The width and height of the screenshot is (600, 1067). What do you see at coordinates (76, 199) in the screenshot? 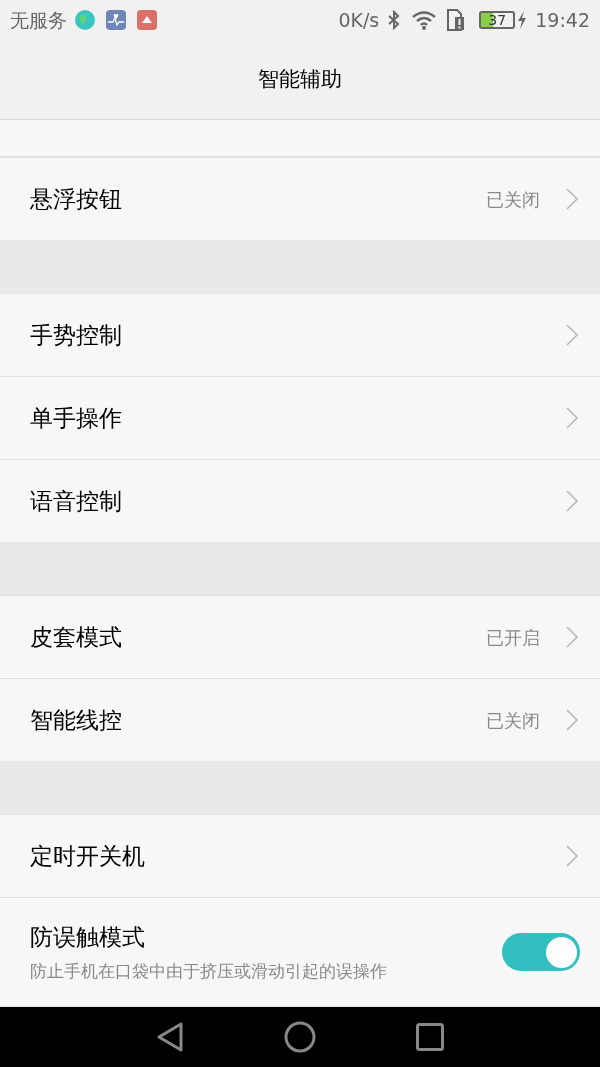
I see `setting-label: 悬浮按钮` at bounding box center [76, 199].